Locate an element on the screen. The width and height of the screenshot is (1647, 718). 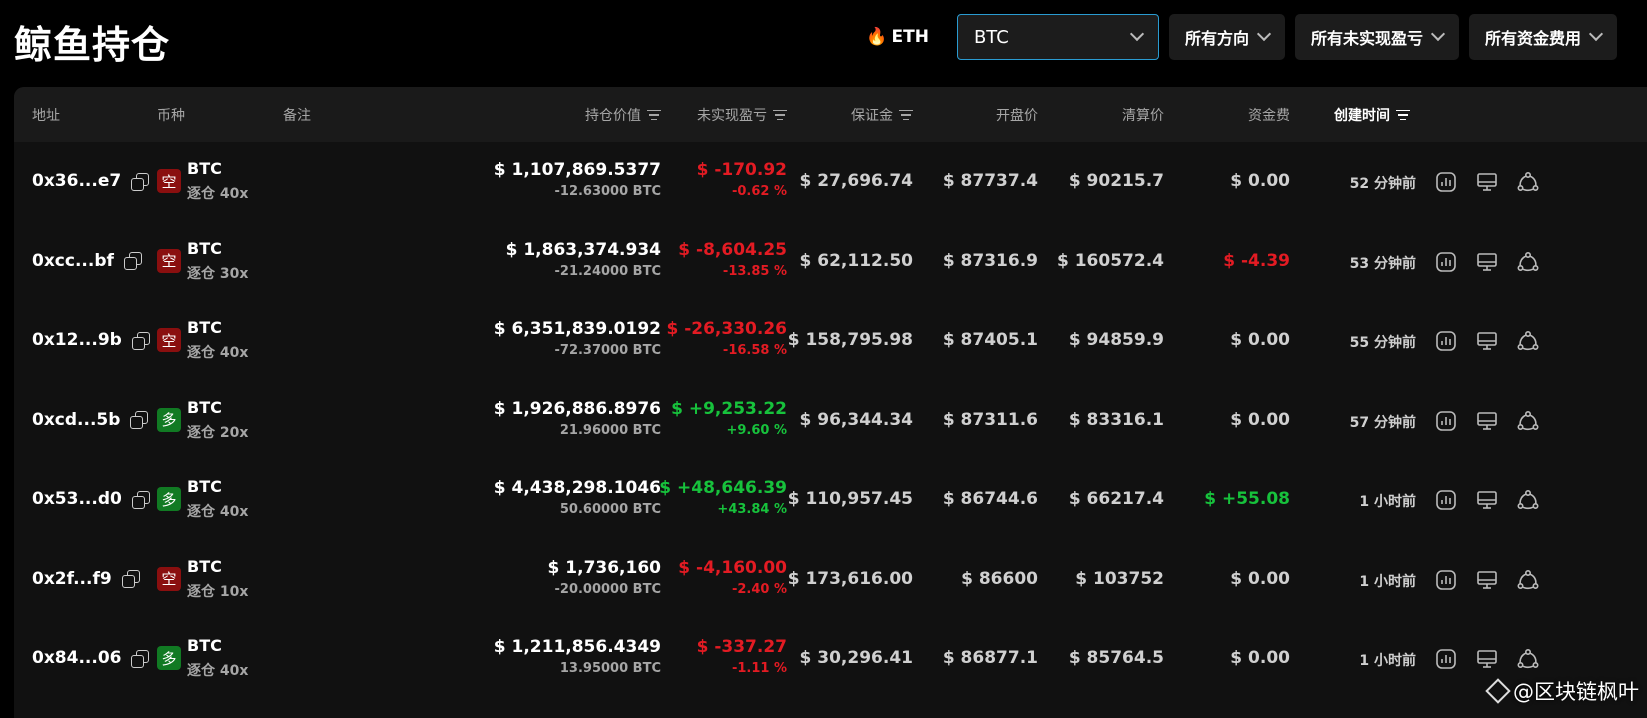
created-time: 1 小时前 is located at coordinates (1387, 661).